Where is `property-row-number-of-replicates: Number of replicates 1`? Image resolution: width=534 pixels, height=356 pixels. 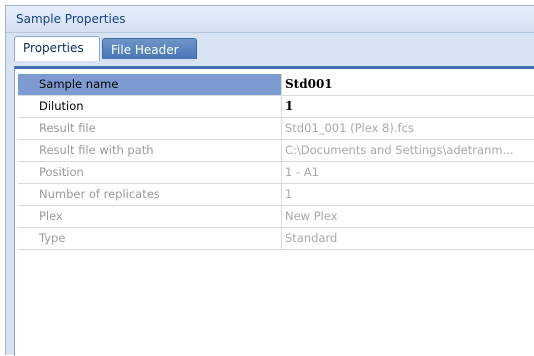
property-row-number-of-replicates: Number of replicates 1 is located at coordinates (276, 195).